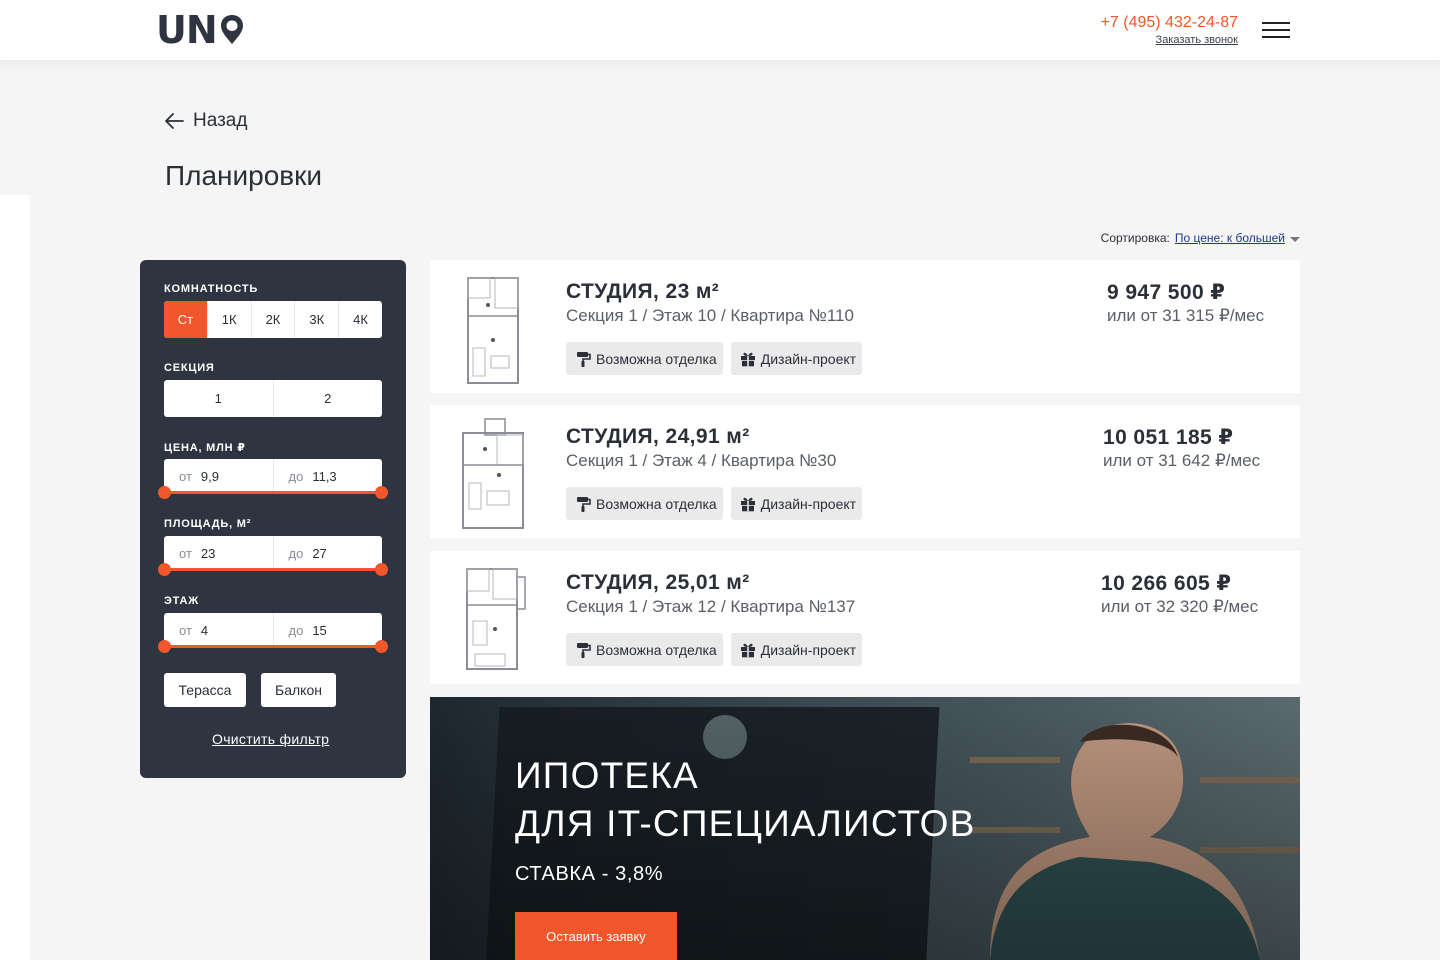  What do you see at coordinates (270, 739) in the screenshot?
I see `clear-filter-link: Очистить фильтр` at bounding box center [270, 739].